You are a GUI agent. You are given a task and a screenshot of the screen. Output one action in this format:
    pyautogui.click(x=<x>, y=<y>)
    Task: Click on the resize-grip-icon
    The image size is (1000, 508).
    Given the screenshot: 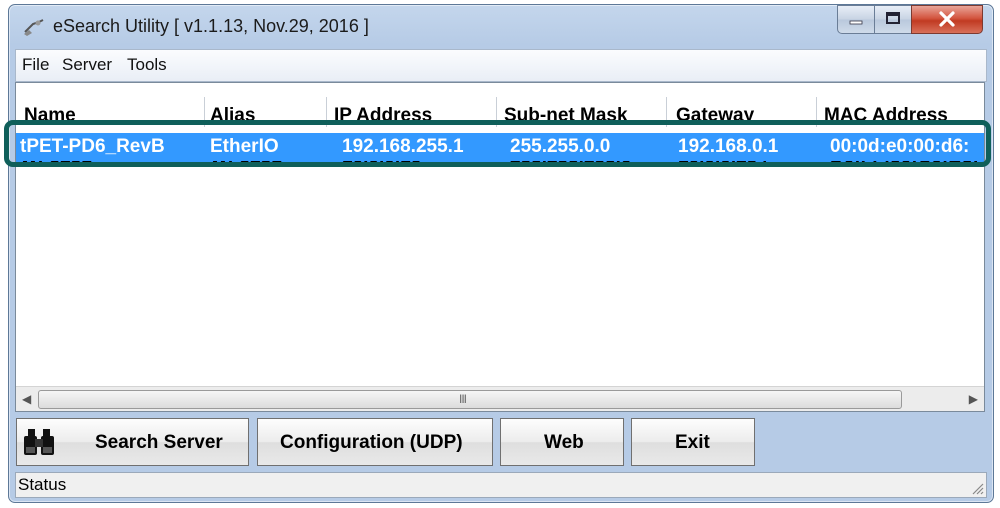 What is the action you would take?
    pyautogui.click(x=977, y=488)
    